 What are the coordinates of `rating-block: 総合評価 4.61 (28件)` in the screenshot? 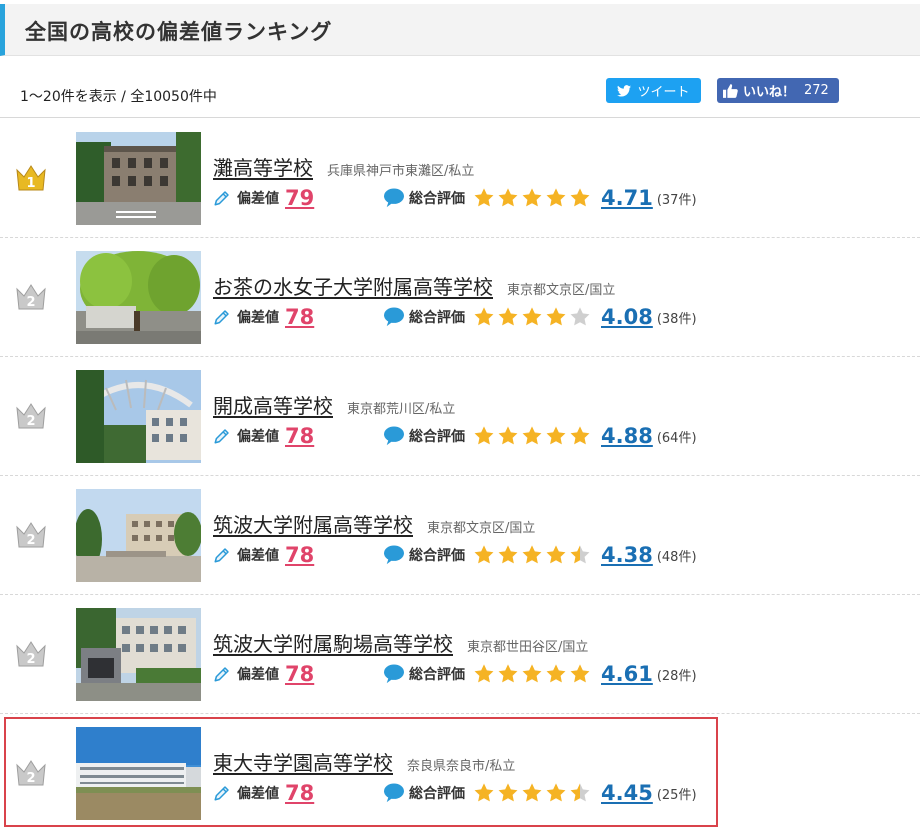 It's located at (540, 674).